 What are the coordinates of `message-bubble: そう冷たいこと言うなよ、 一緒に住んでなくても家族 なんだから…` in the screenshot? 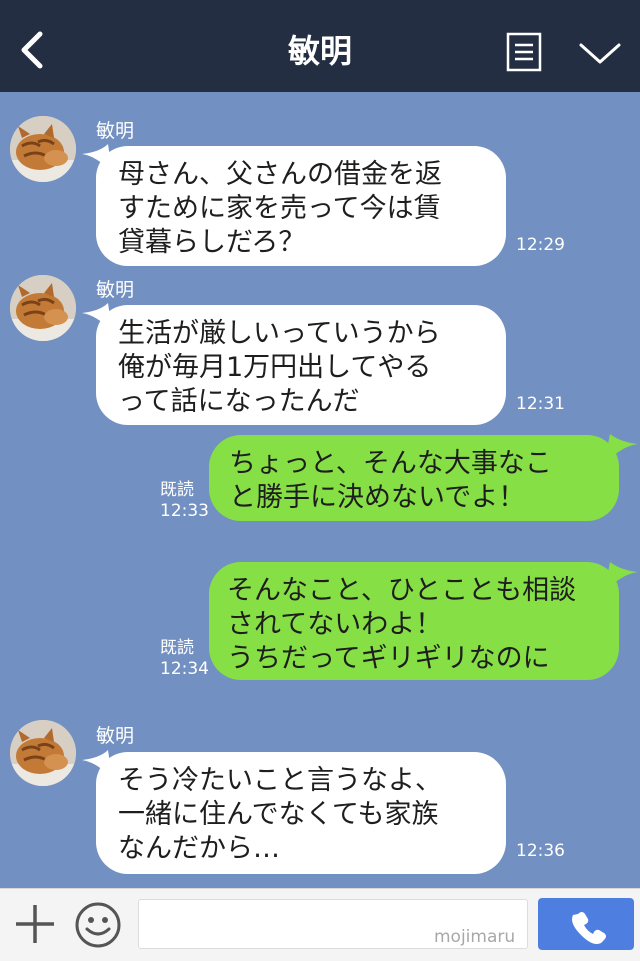 It's located at (301, 813).